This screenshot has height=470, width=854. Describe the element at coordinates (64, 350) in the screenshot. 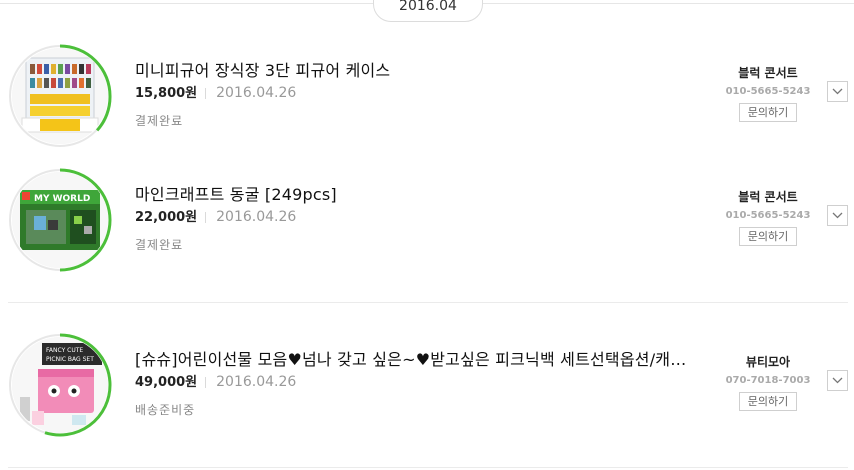

I see `svg-text: FANCY CUTE` at that location.